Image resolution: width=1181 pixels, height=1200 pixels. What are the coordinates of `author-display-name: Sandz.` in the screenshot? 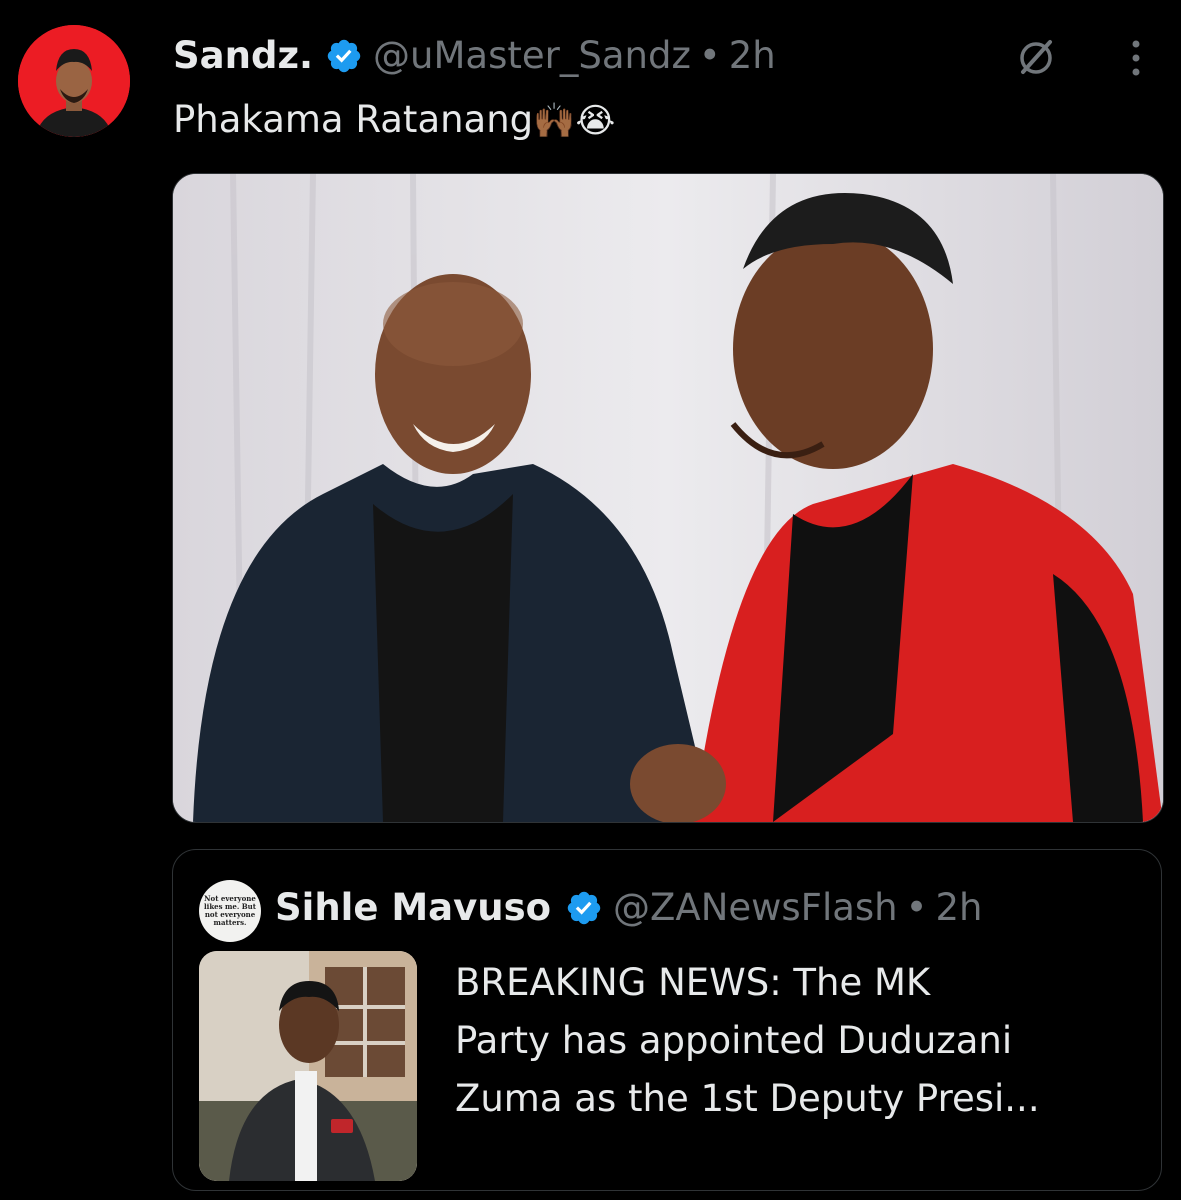 It's located at (243, 56).